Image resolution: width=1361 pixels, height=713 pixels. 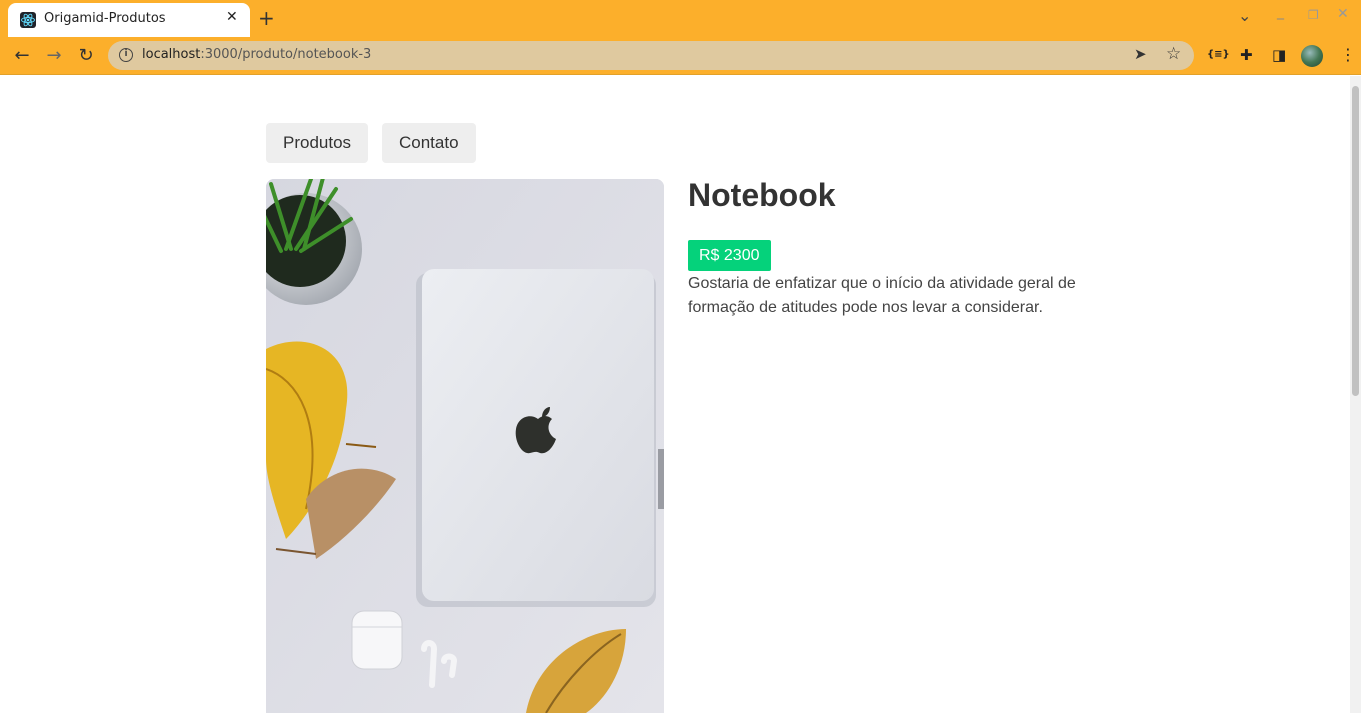 I want to click on tab-close-icon: ✕, so click(x=232, y=17).